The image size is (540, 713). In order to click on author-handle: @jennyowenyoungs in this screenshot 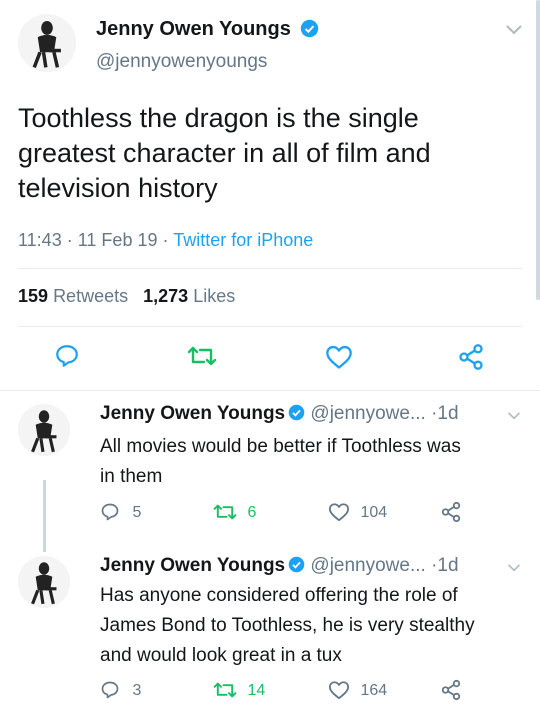, I will do `click(181, 62)`.